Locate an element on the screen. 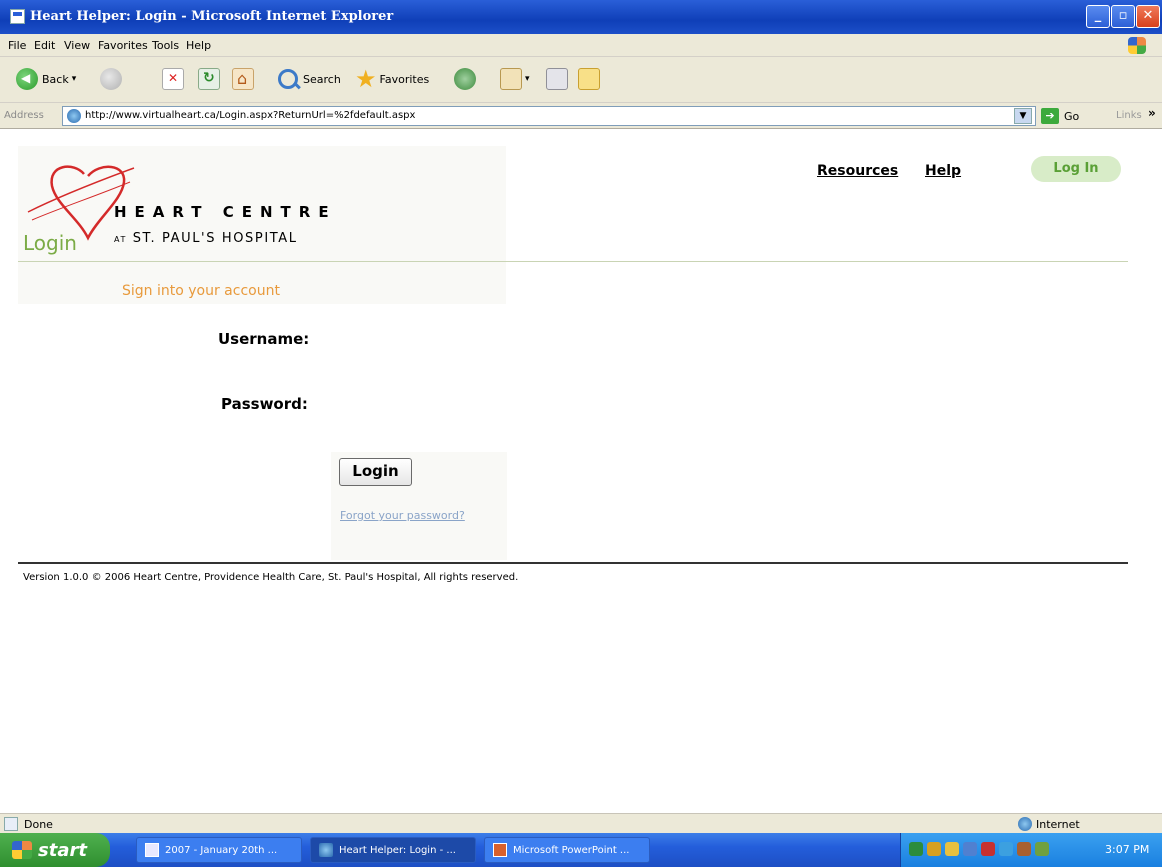 The width and height of the screenshot is (1162, 867). search-button: Search is located at coordinates (309, 79).